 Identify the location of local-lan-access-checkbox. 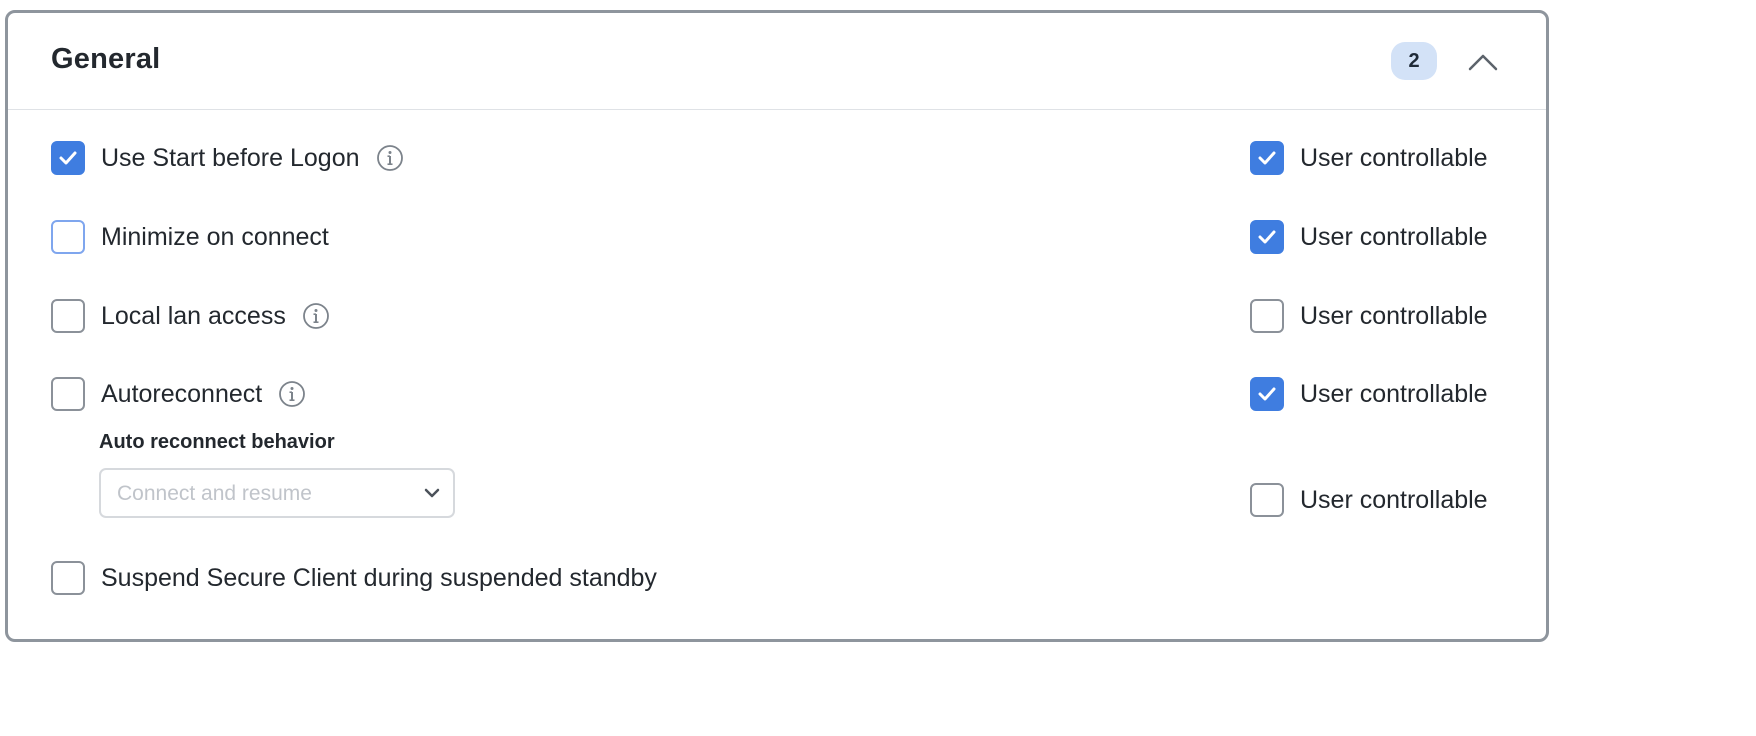
(68, 316).